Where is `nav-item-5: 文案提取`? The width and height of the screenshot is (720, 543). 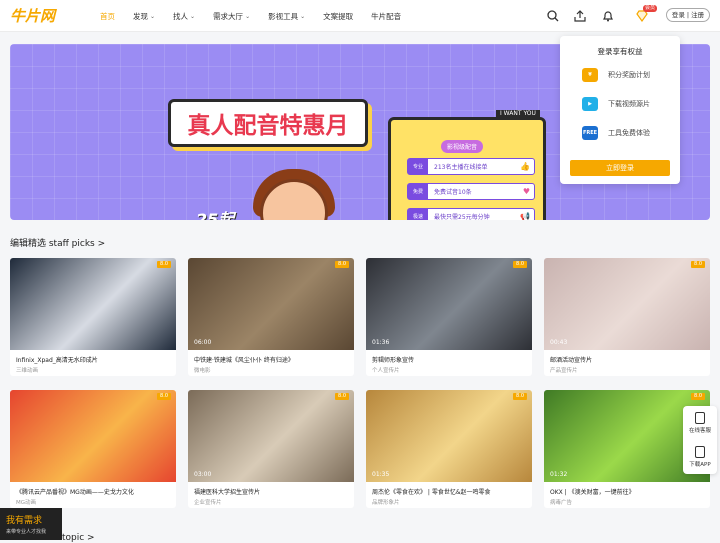
nav-item-5: 文案提取 is located at coordinates (338, 16).